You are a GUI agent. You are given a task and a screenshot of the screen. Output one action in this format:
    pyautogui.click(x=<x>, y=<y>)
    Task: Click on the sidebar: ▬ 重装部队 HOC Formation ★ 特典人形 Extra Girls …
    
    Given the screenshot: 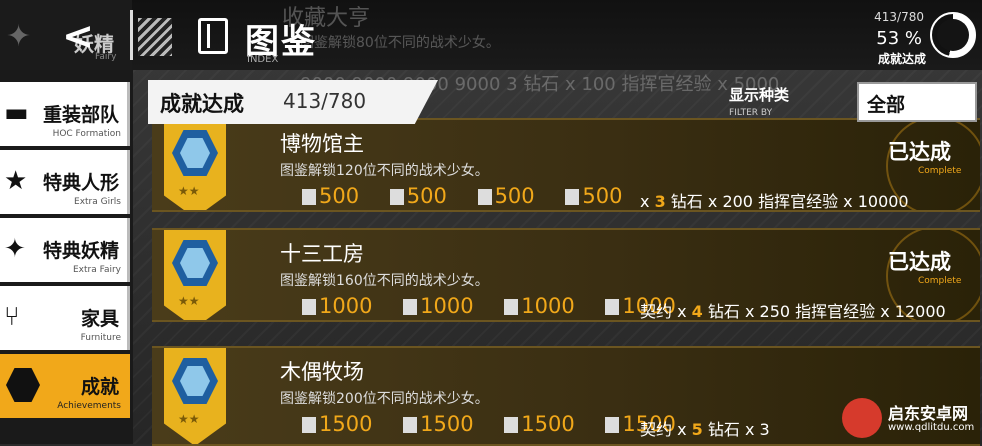 What is the action you would take?
    pyautogui.click(x=66, y=257)
    